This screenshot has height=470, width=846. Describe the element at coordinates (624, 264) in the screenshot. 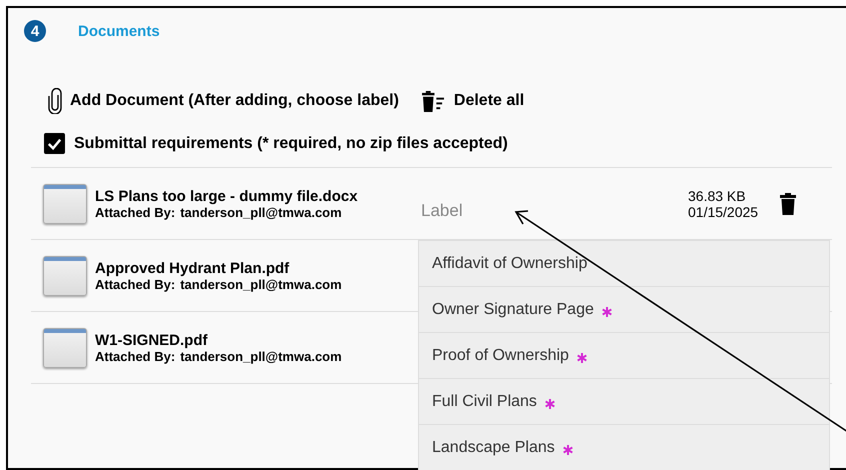

I see `dropdown-option: Affidavit of Ownership` at that location.